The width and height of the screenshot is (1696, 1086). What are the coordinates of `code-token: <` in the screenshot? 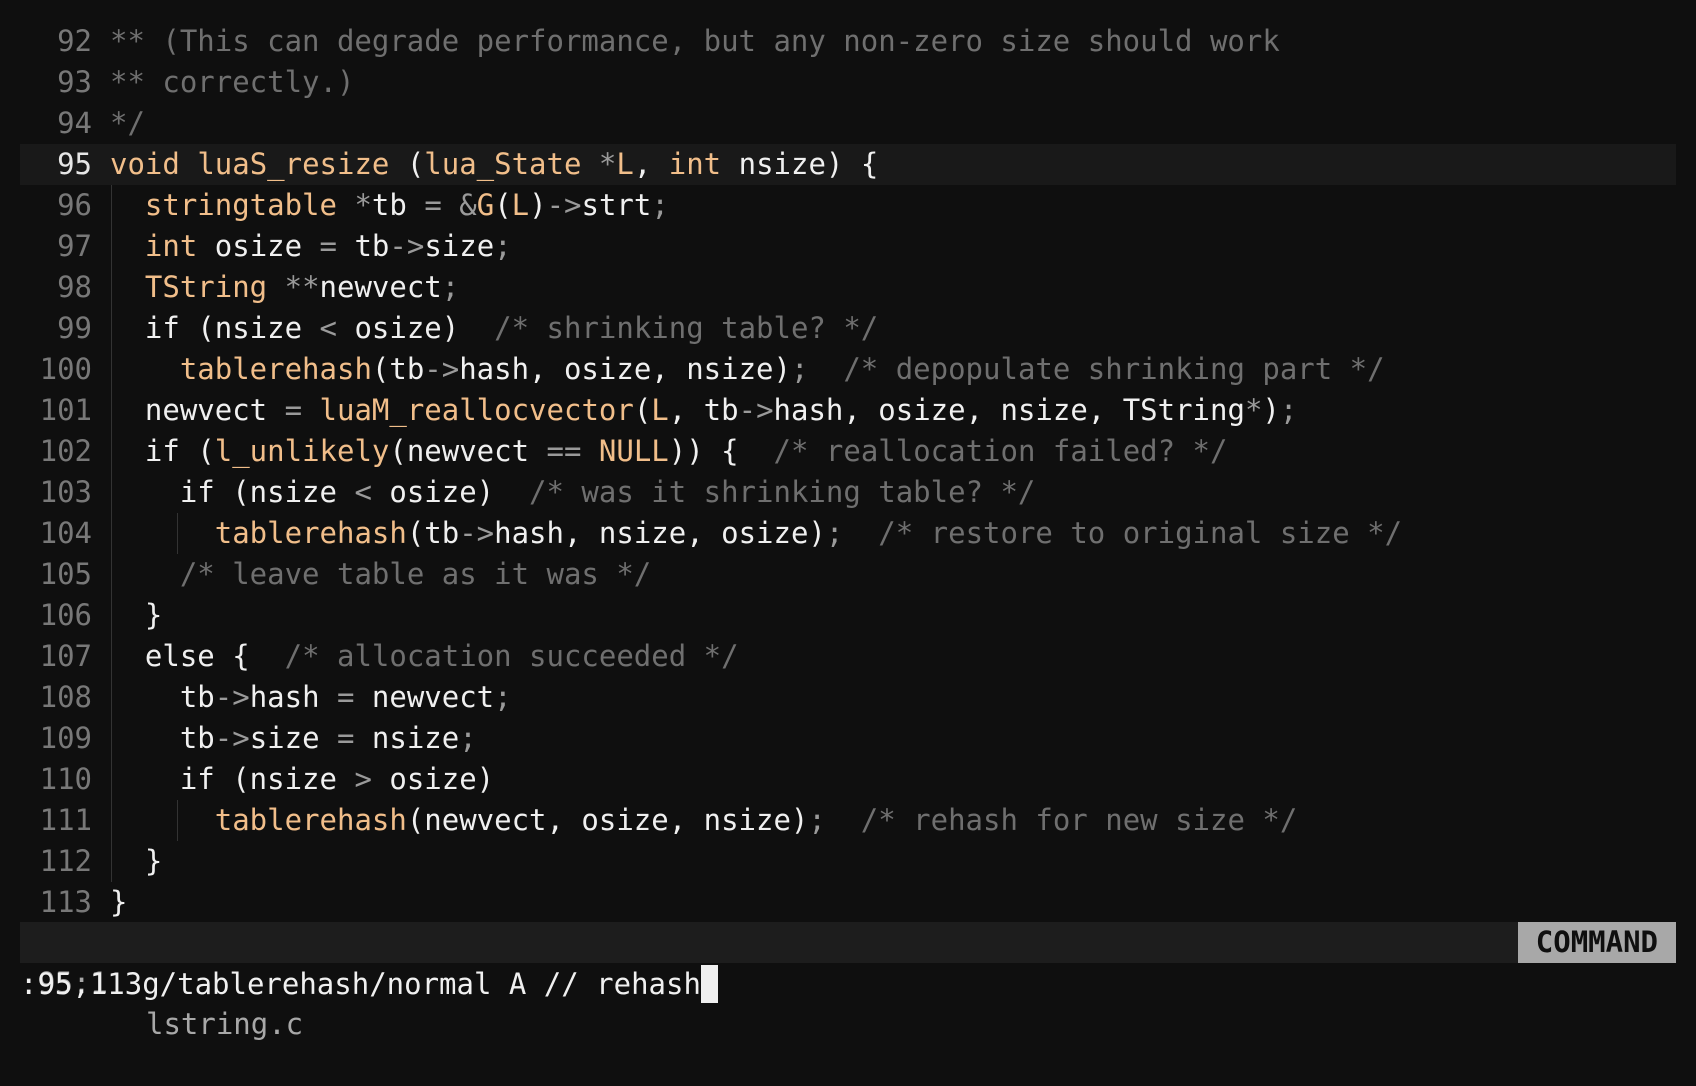 It's located at (363, 492).